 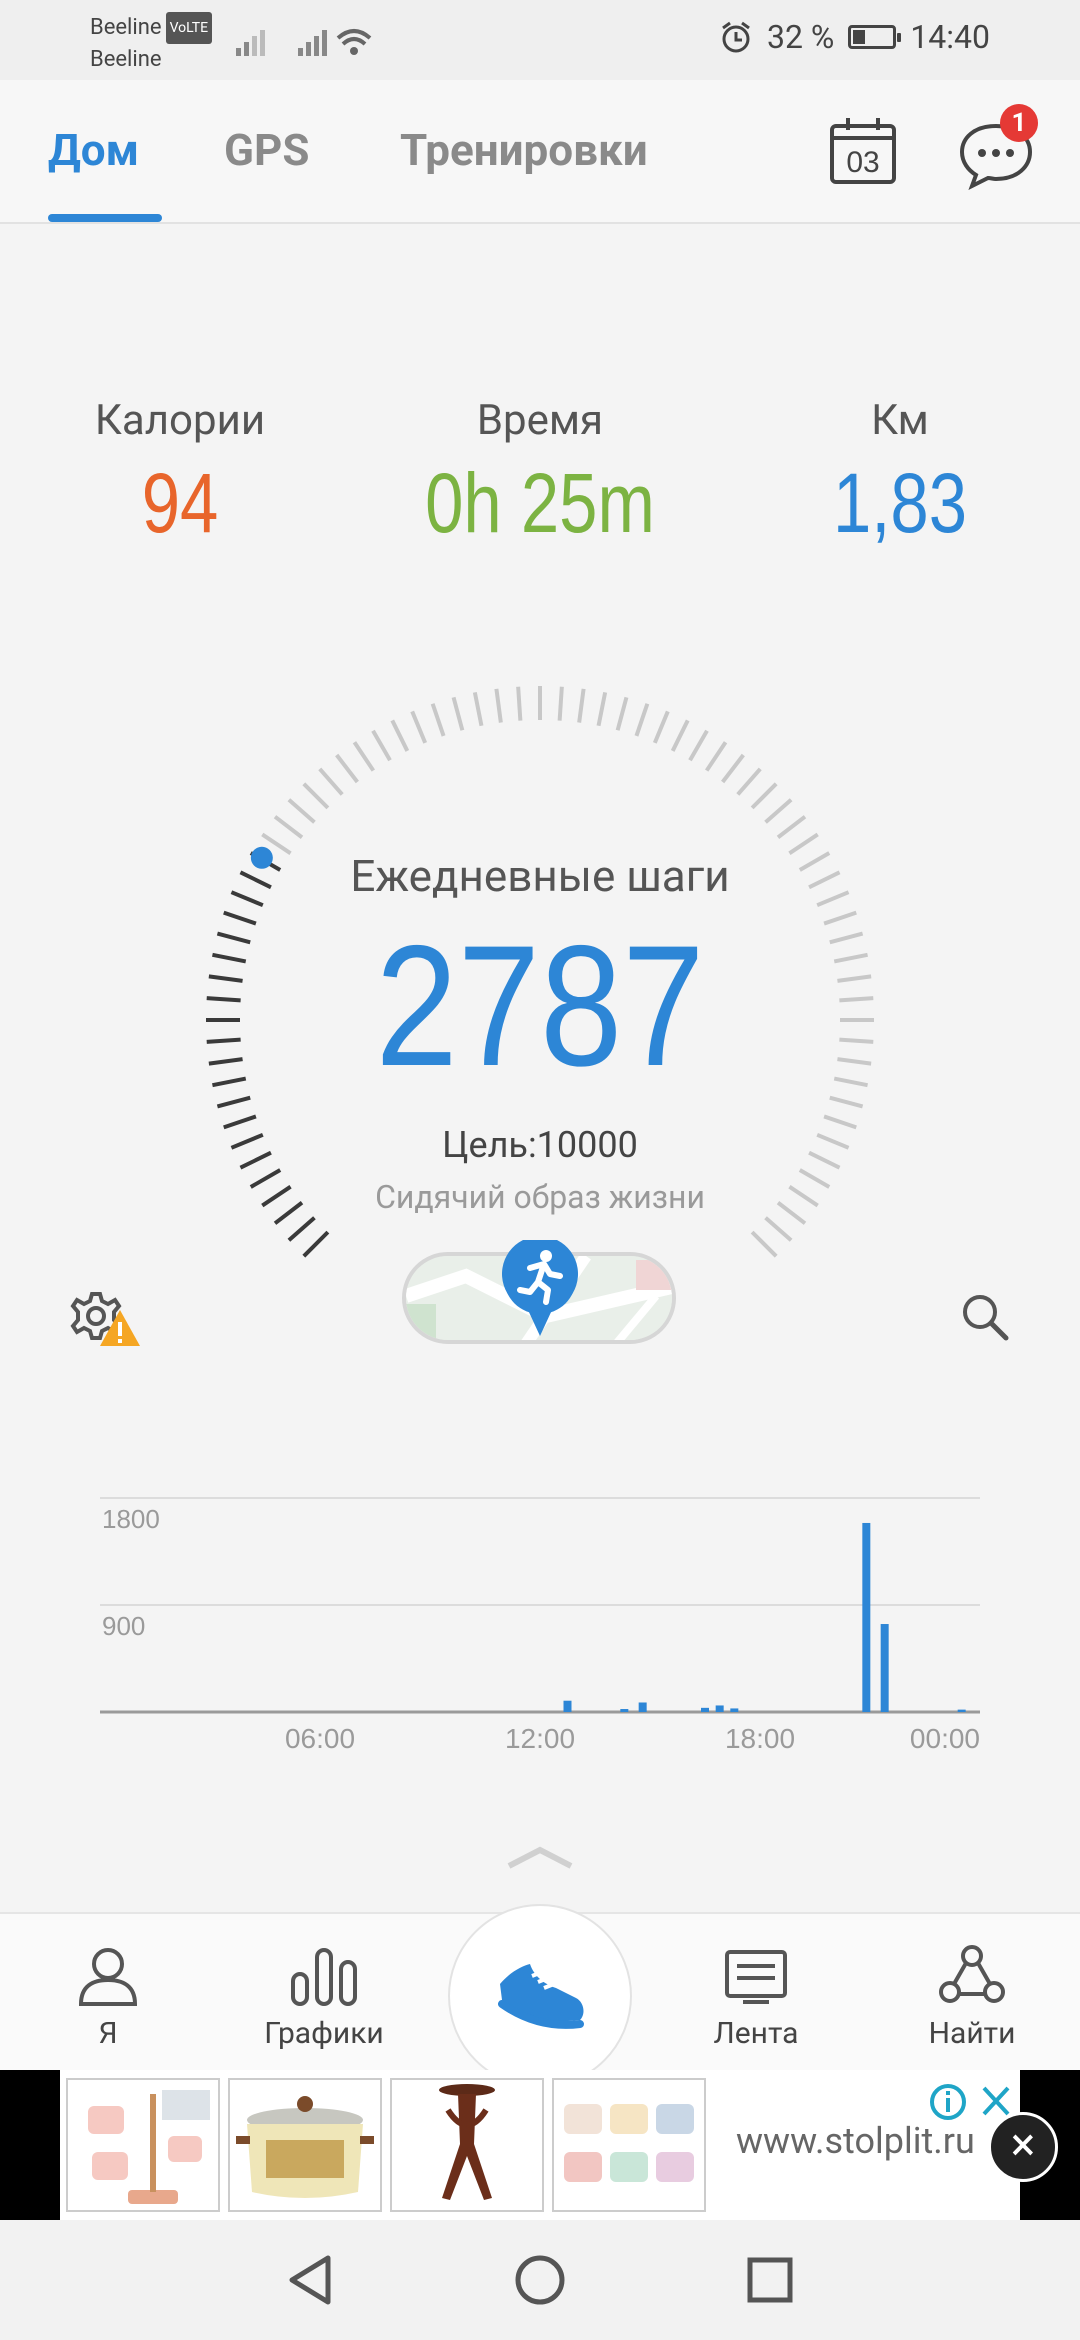 I want to click on nav-item-charts: Графики, so click(x=324, y=1997).